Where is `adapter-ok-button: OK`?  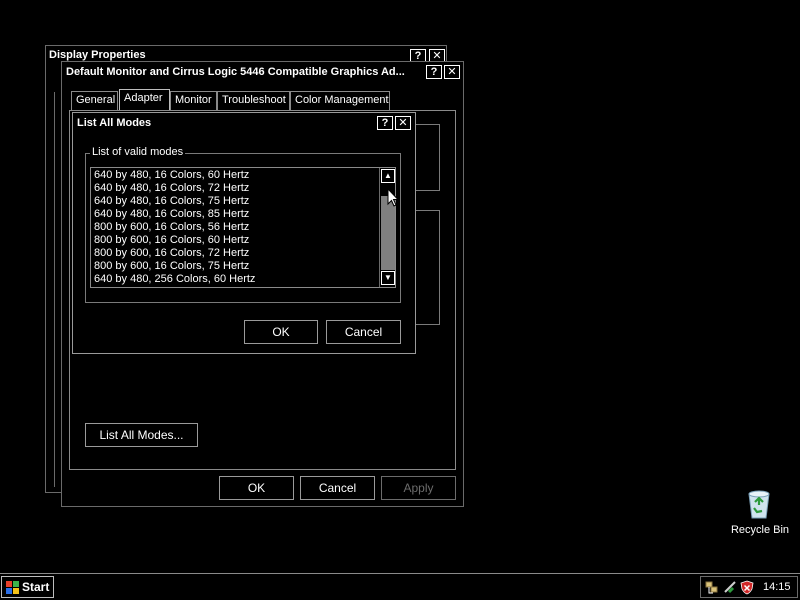 adapter-ok-button: OK is located at coordinates (256, 488).